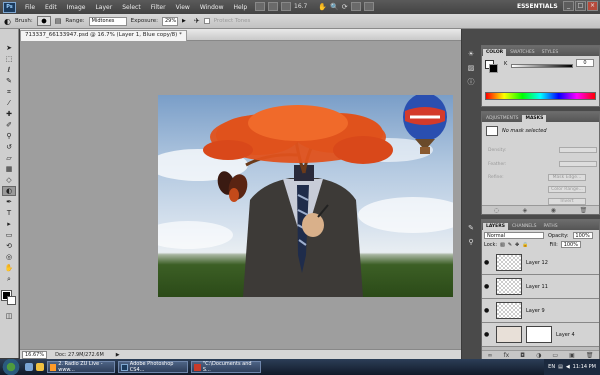 The height and width of the screenshot is (375, 600). I want to click on extras-icon, so click(286, 6).